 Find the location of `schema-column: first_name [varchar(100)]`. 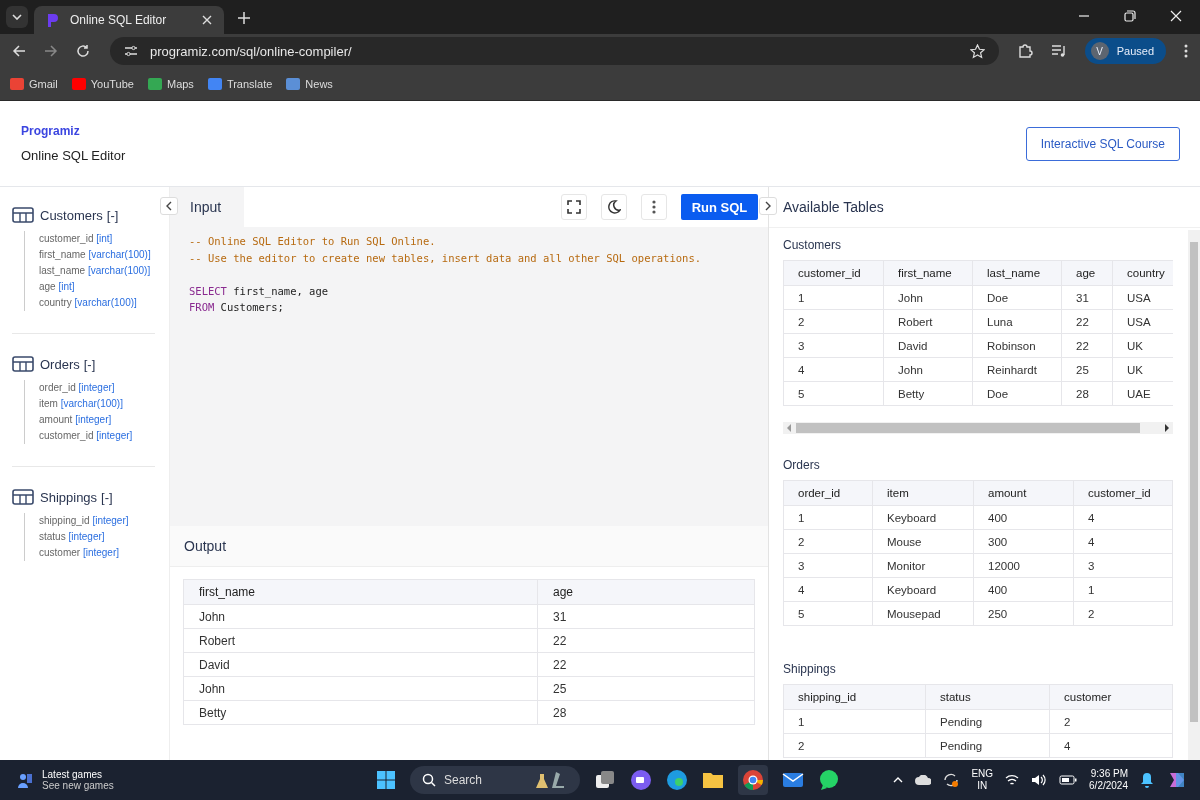

schema-column: first_name [varchar(100)] is located at coordinates (97, 255).